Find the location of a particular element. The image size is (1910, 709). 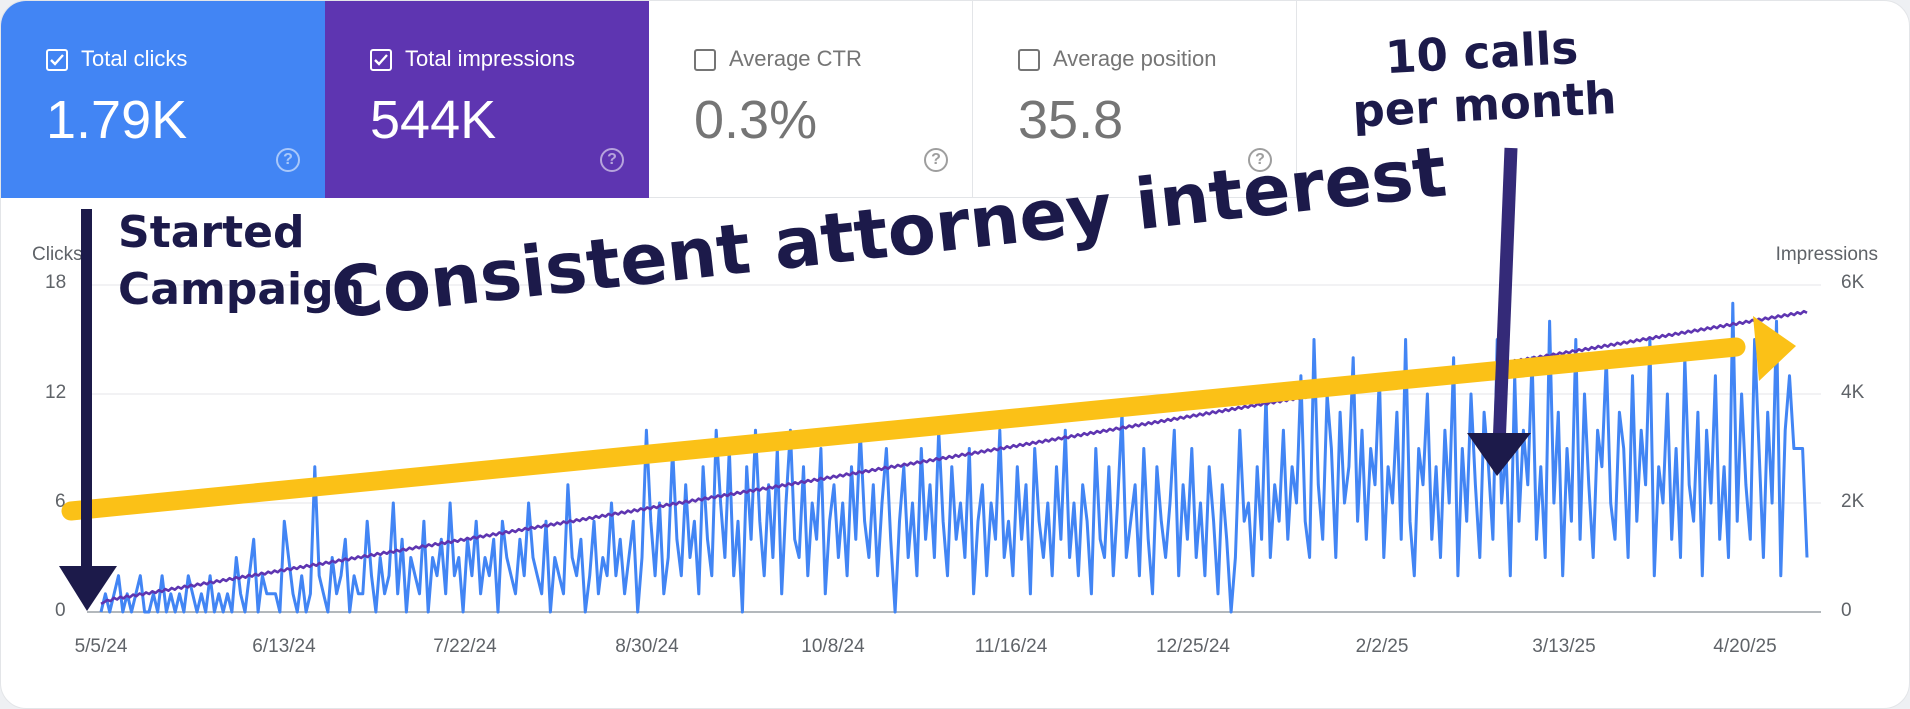

x-tick-label: 4/20/25 is located at coordinates (1745, 646).